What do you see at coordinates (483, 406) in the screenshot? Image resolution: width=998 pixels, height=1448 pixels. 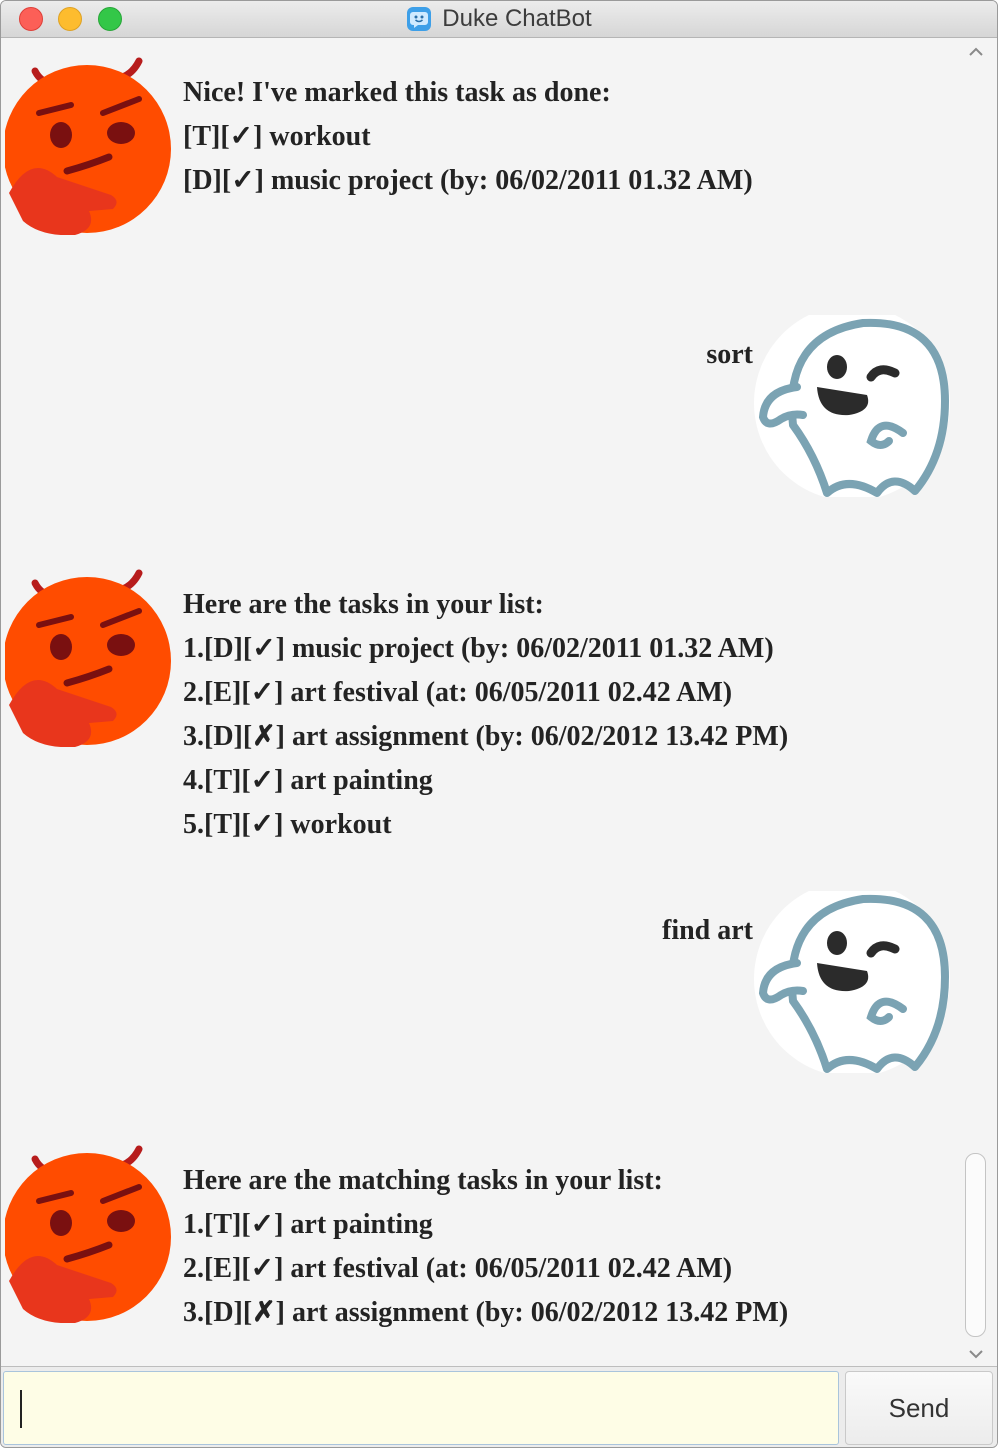 I see `user-message: sort` at bounding box center [483, 406].